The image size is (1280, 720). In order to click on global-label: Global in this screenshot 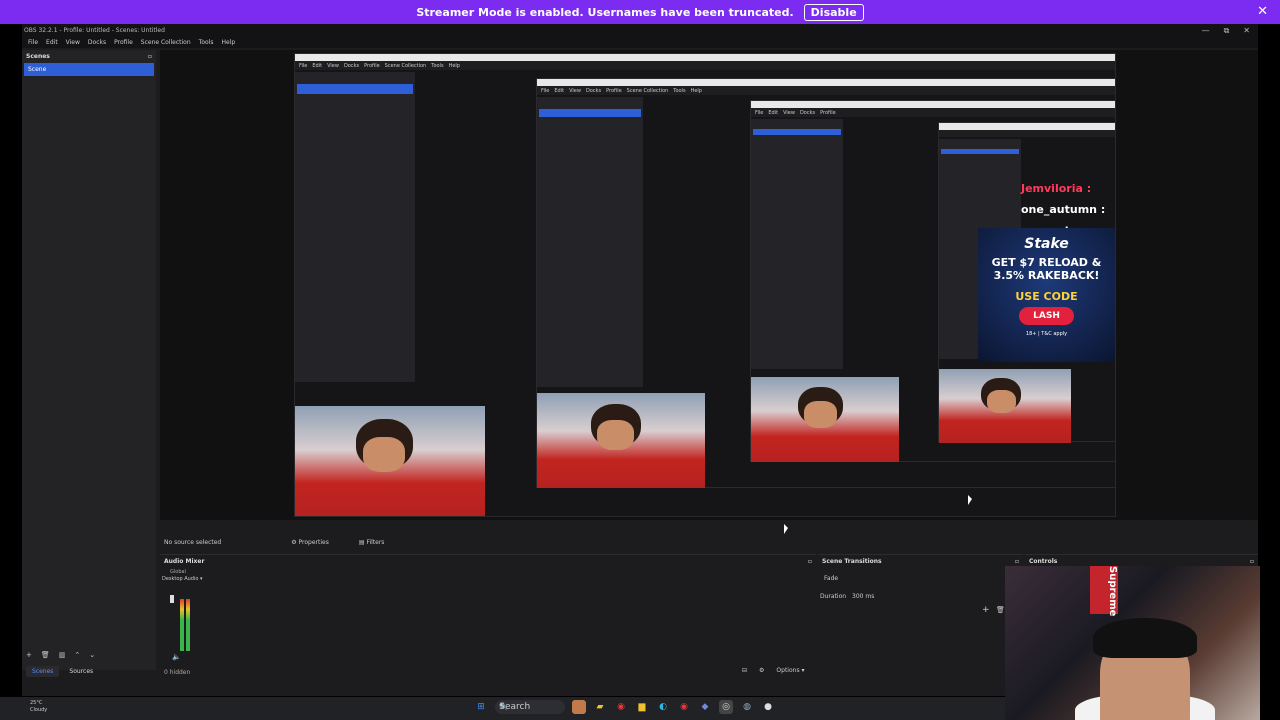, I will do `click(178, 572)`.